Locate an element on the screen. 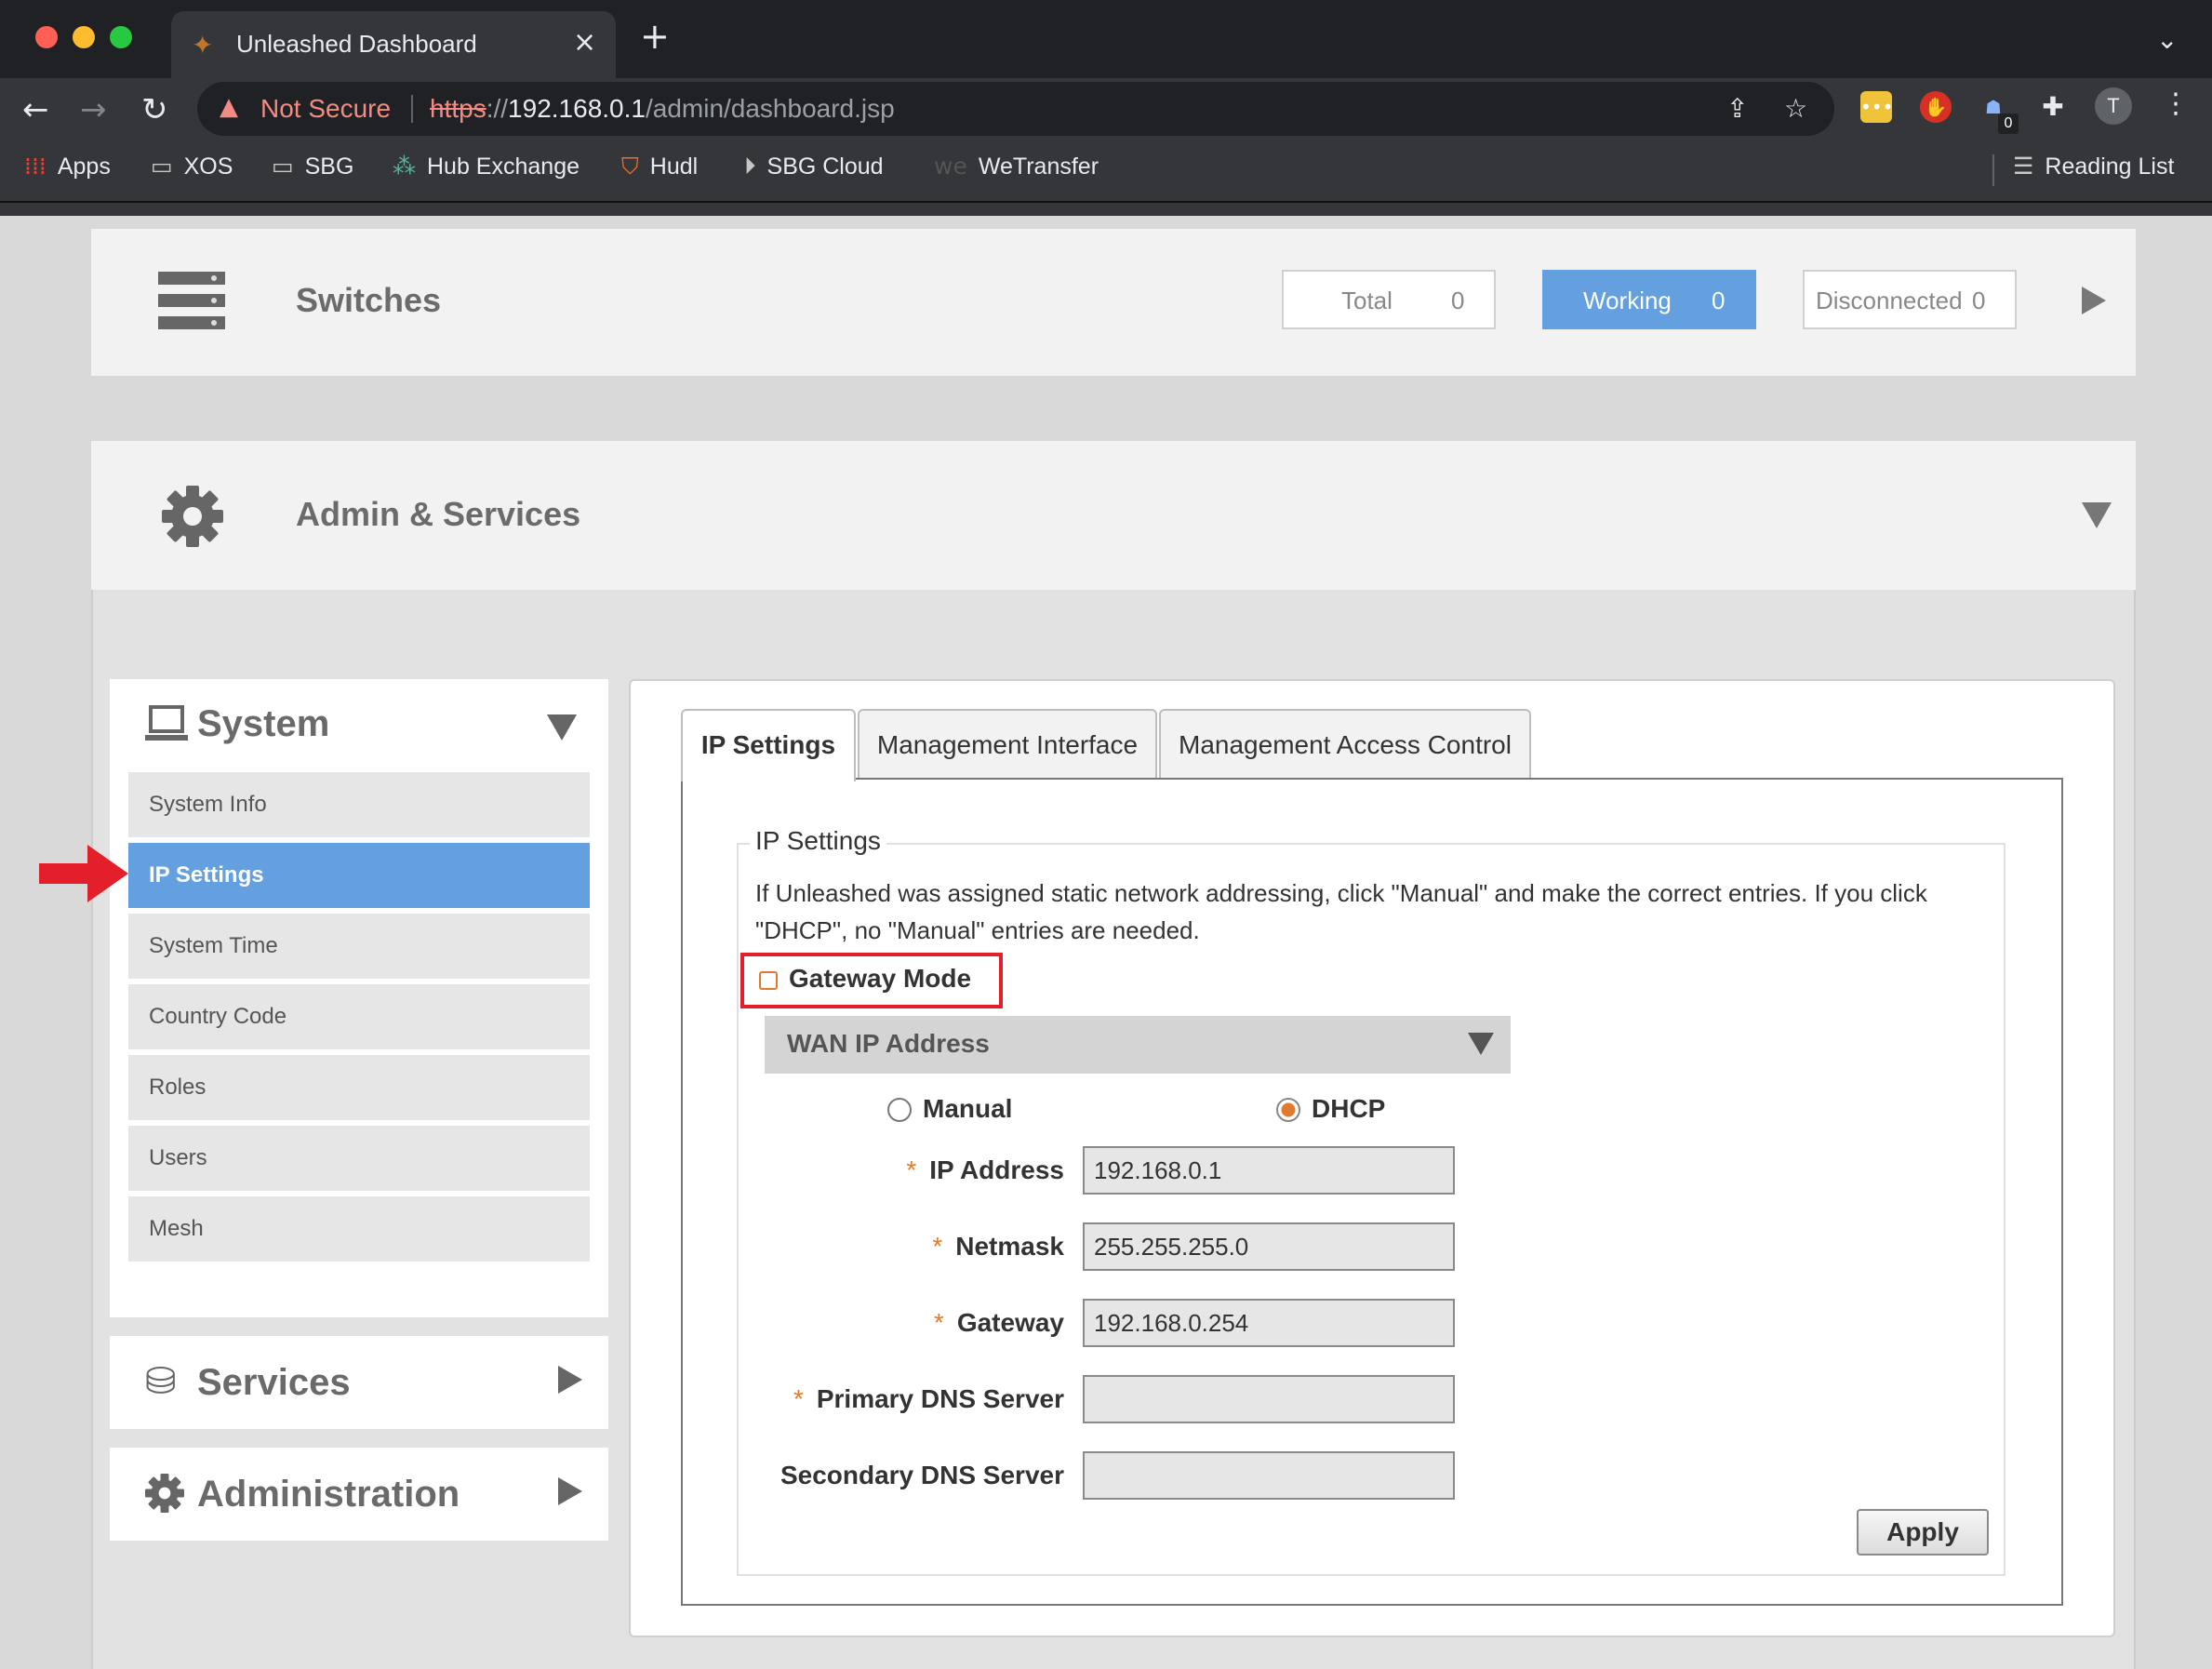 The image size is (2212, 1669). disconnected-stat: Disconnected 0 is located at coordinates (1910, 299).